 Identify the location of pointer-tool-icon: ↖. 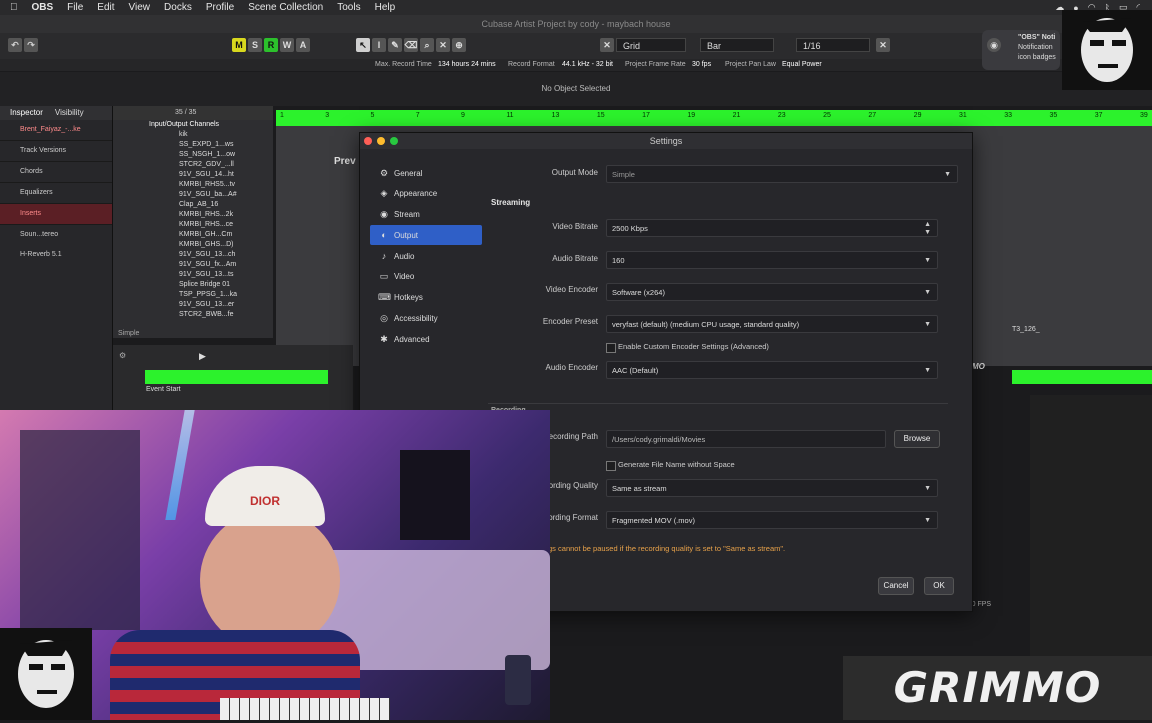
(363, 45).